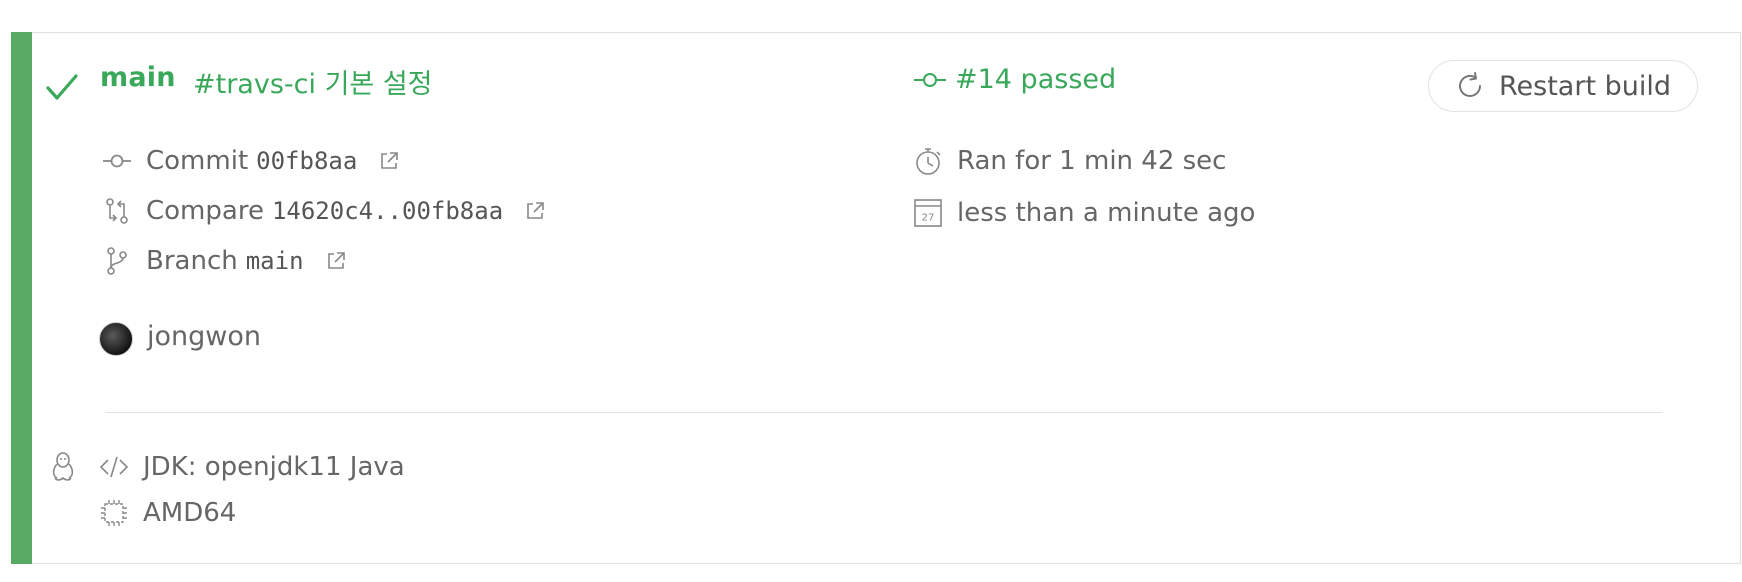 Image resolution: width=1742 pixels, height=582 pixels. Describe the element at coordinates (884, 412) in the screenshot. I see `divider` at that location.